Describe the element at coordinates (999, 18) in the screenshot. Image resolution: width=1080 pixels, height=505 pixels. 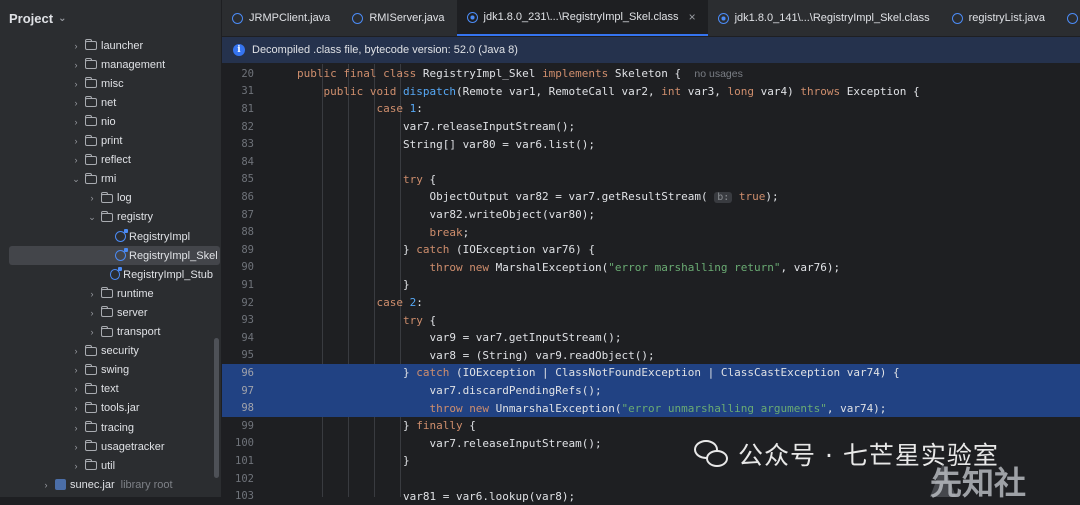
I see `editor-tab-4: registryList.java` at that location.